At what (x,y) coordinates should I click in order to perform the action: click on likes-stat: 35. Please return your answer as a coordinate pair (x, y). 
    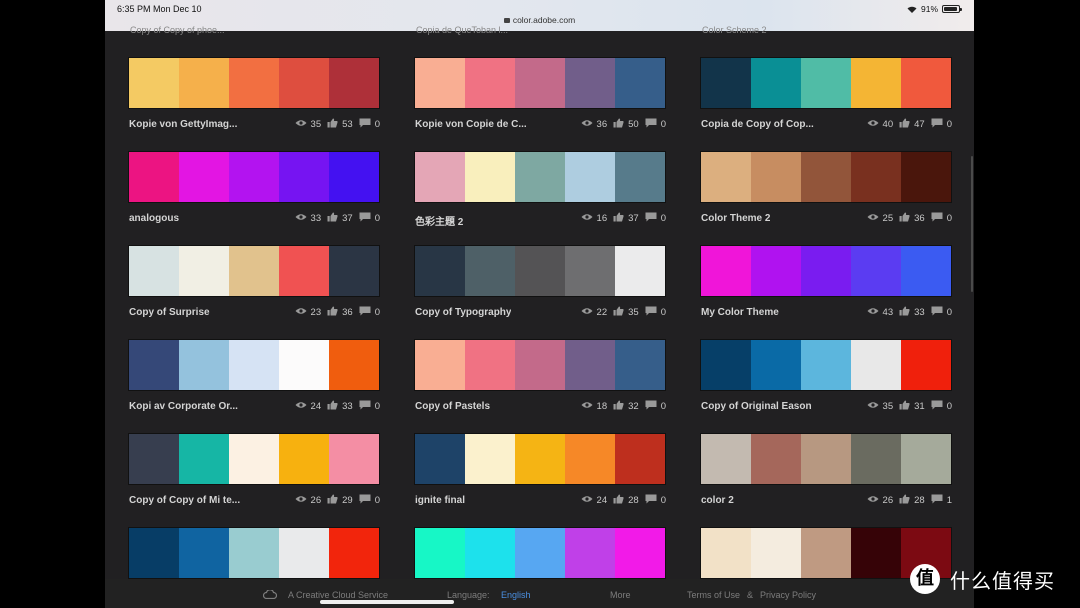
    Looking at the image, I should click on (626, 312).